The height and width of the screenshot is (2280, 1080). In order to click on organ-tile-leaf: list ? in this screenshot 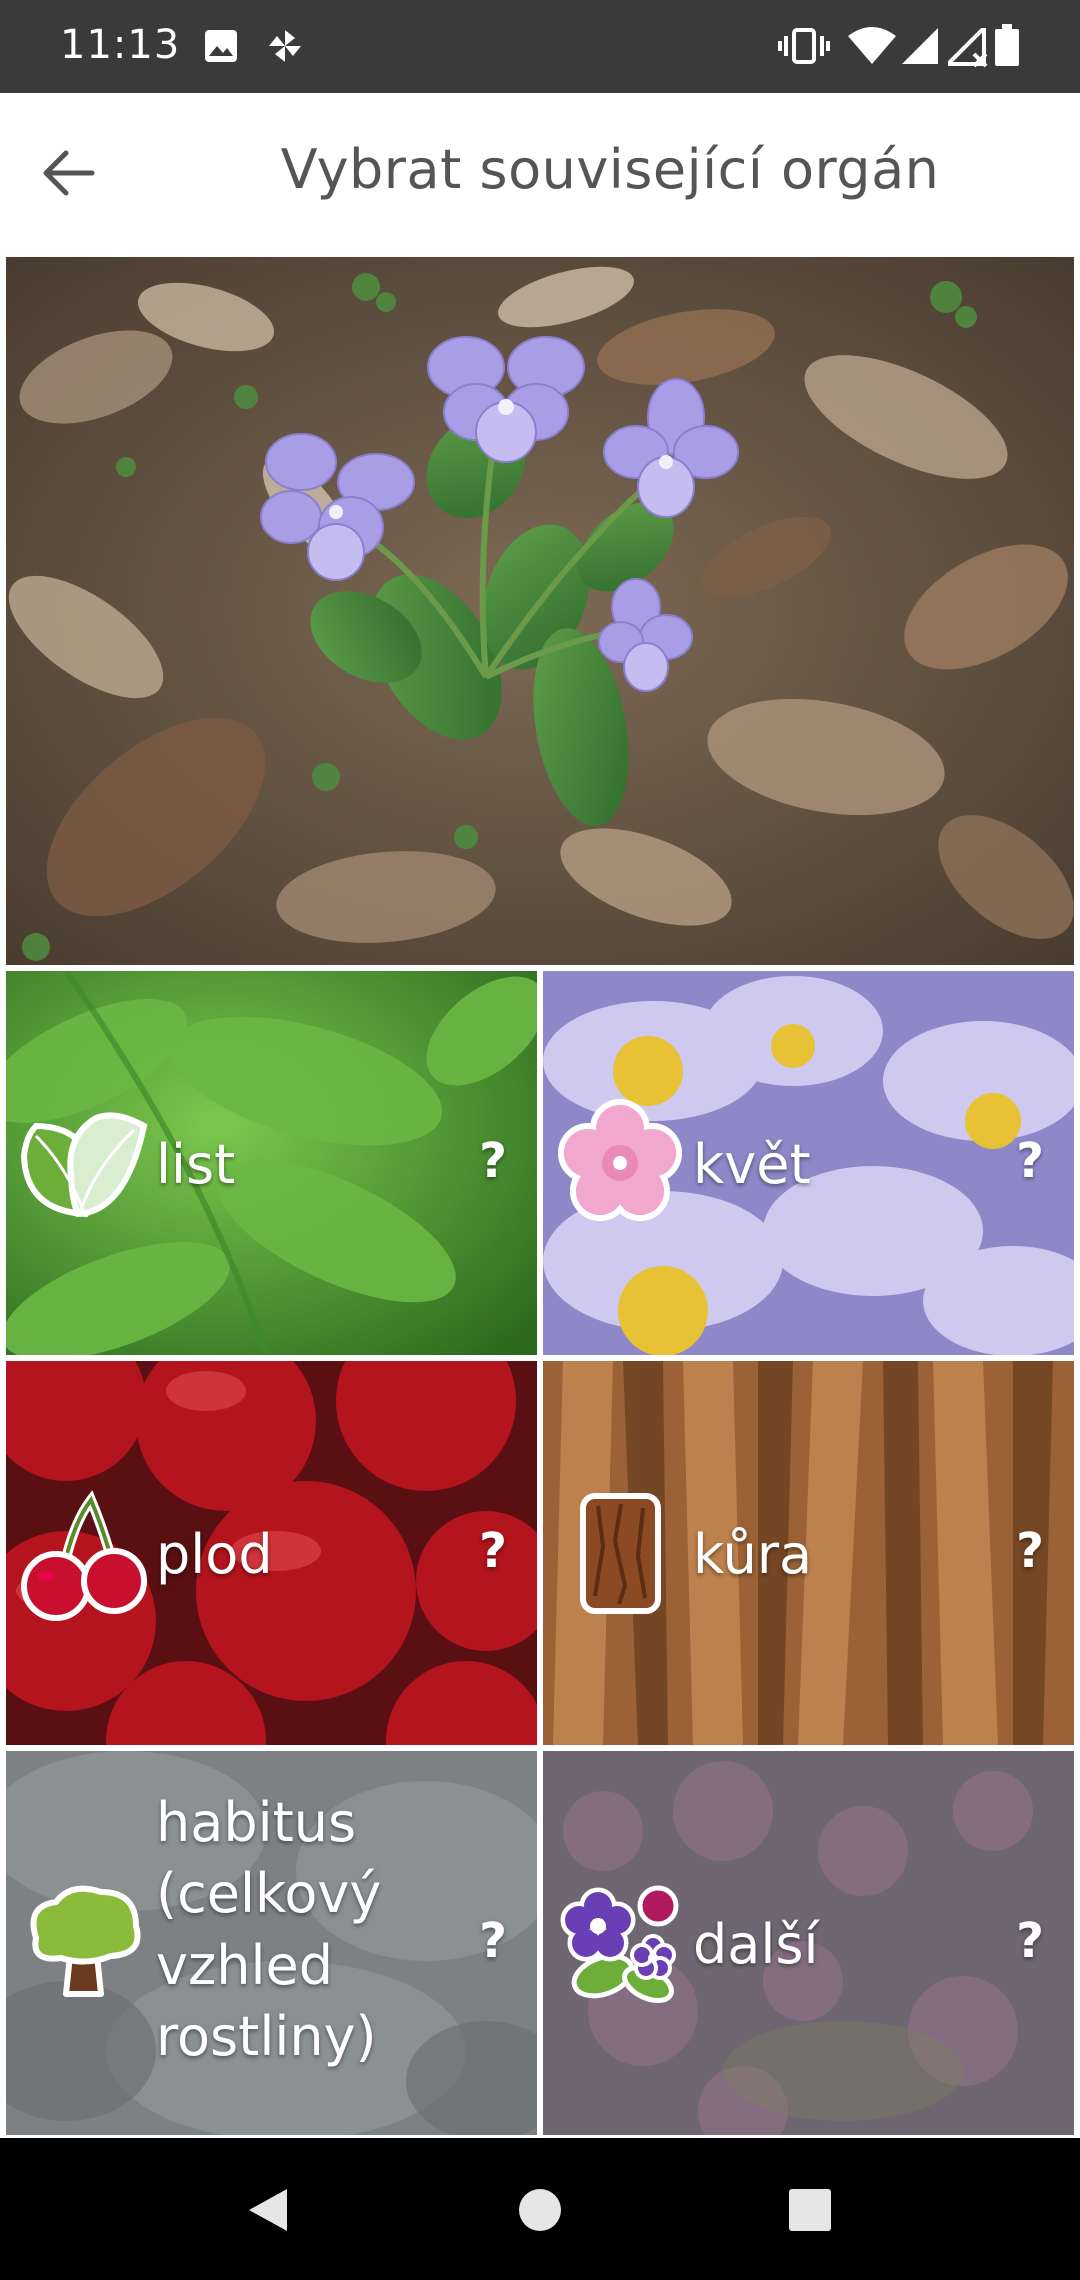, I will do `click(271, 1163)`.